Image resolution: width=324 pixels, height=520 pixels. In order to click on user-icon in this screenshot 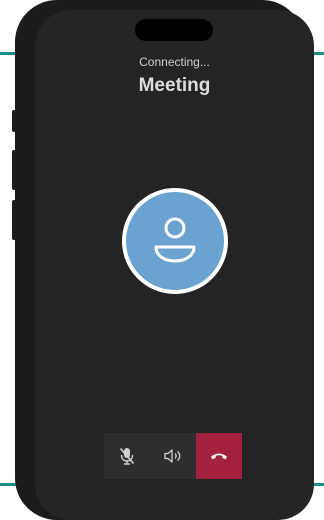, I will do `click(175, 240)`.